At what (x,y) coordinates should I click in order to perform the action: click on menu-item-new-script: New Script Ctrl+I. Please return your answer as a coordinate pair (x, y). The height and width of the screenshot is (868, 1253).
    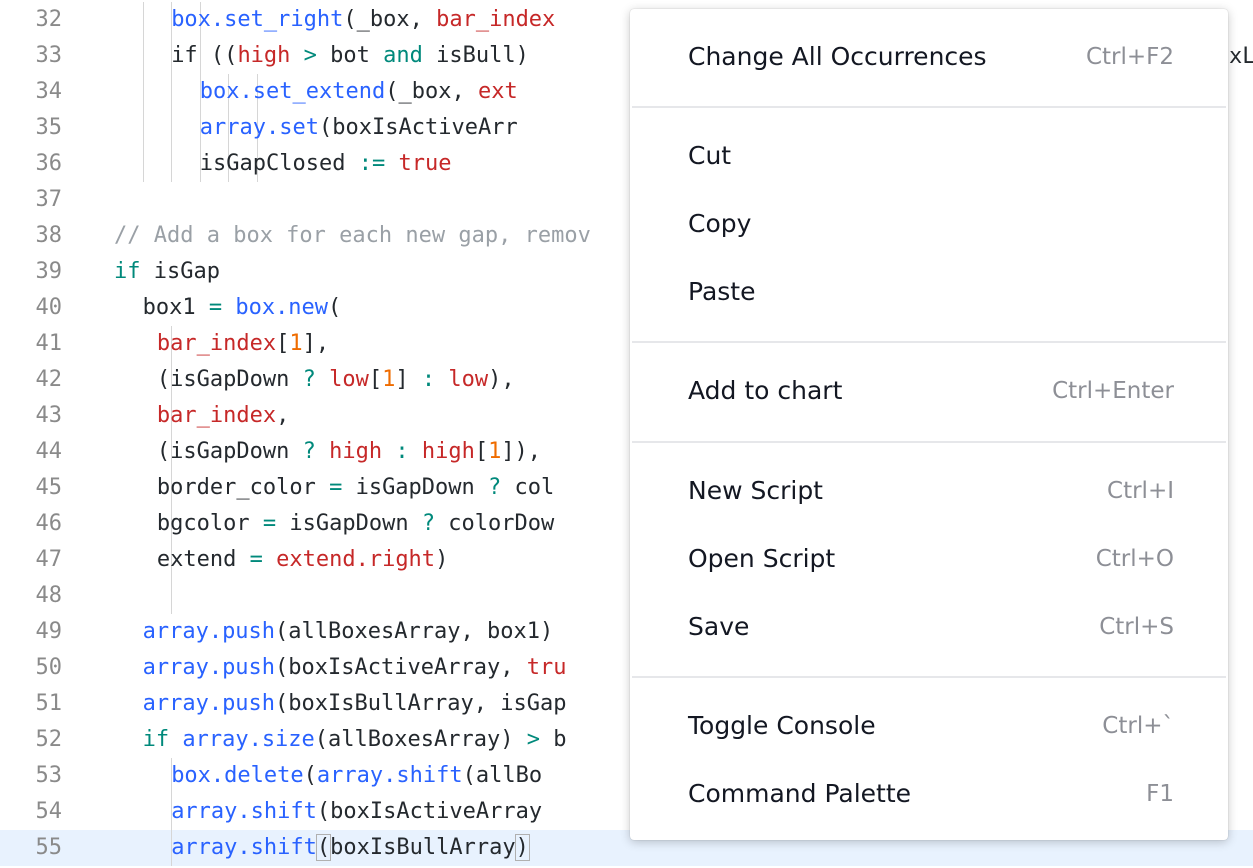
    Looking at the image, I should click on (929, 490).